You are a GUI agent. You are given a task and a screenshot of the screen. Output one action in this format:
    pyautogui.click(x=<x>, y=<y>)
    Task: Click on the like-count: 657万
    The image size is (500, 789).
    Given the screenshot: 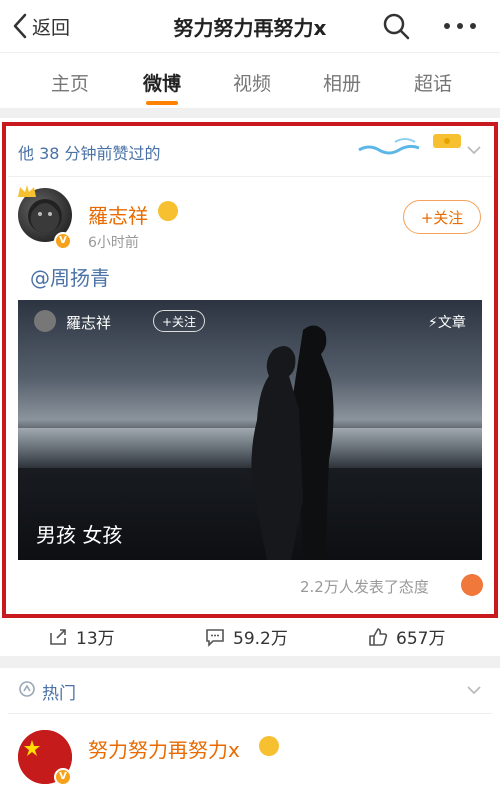 What is the action you would take?
    pyautogui.click(x=421, y=639)
    